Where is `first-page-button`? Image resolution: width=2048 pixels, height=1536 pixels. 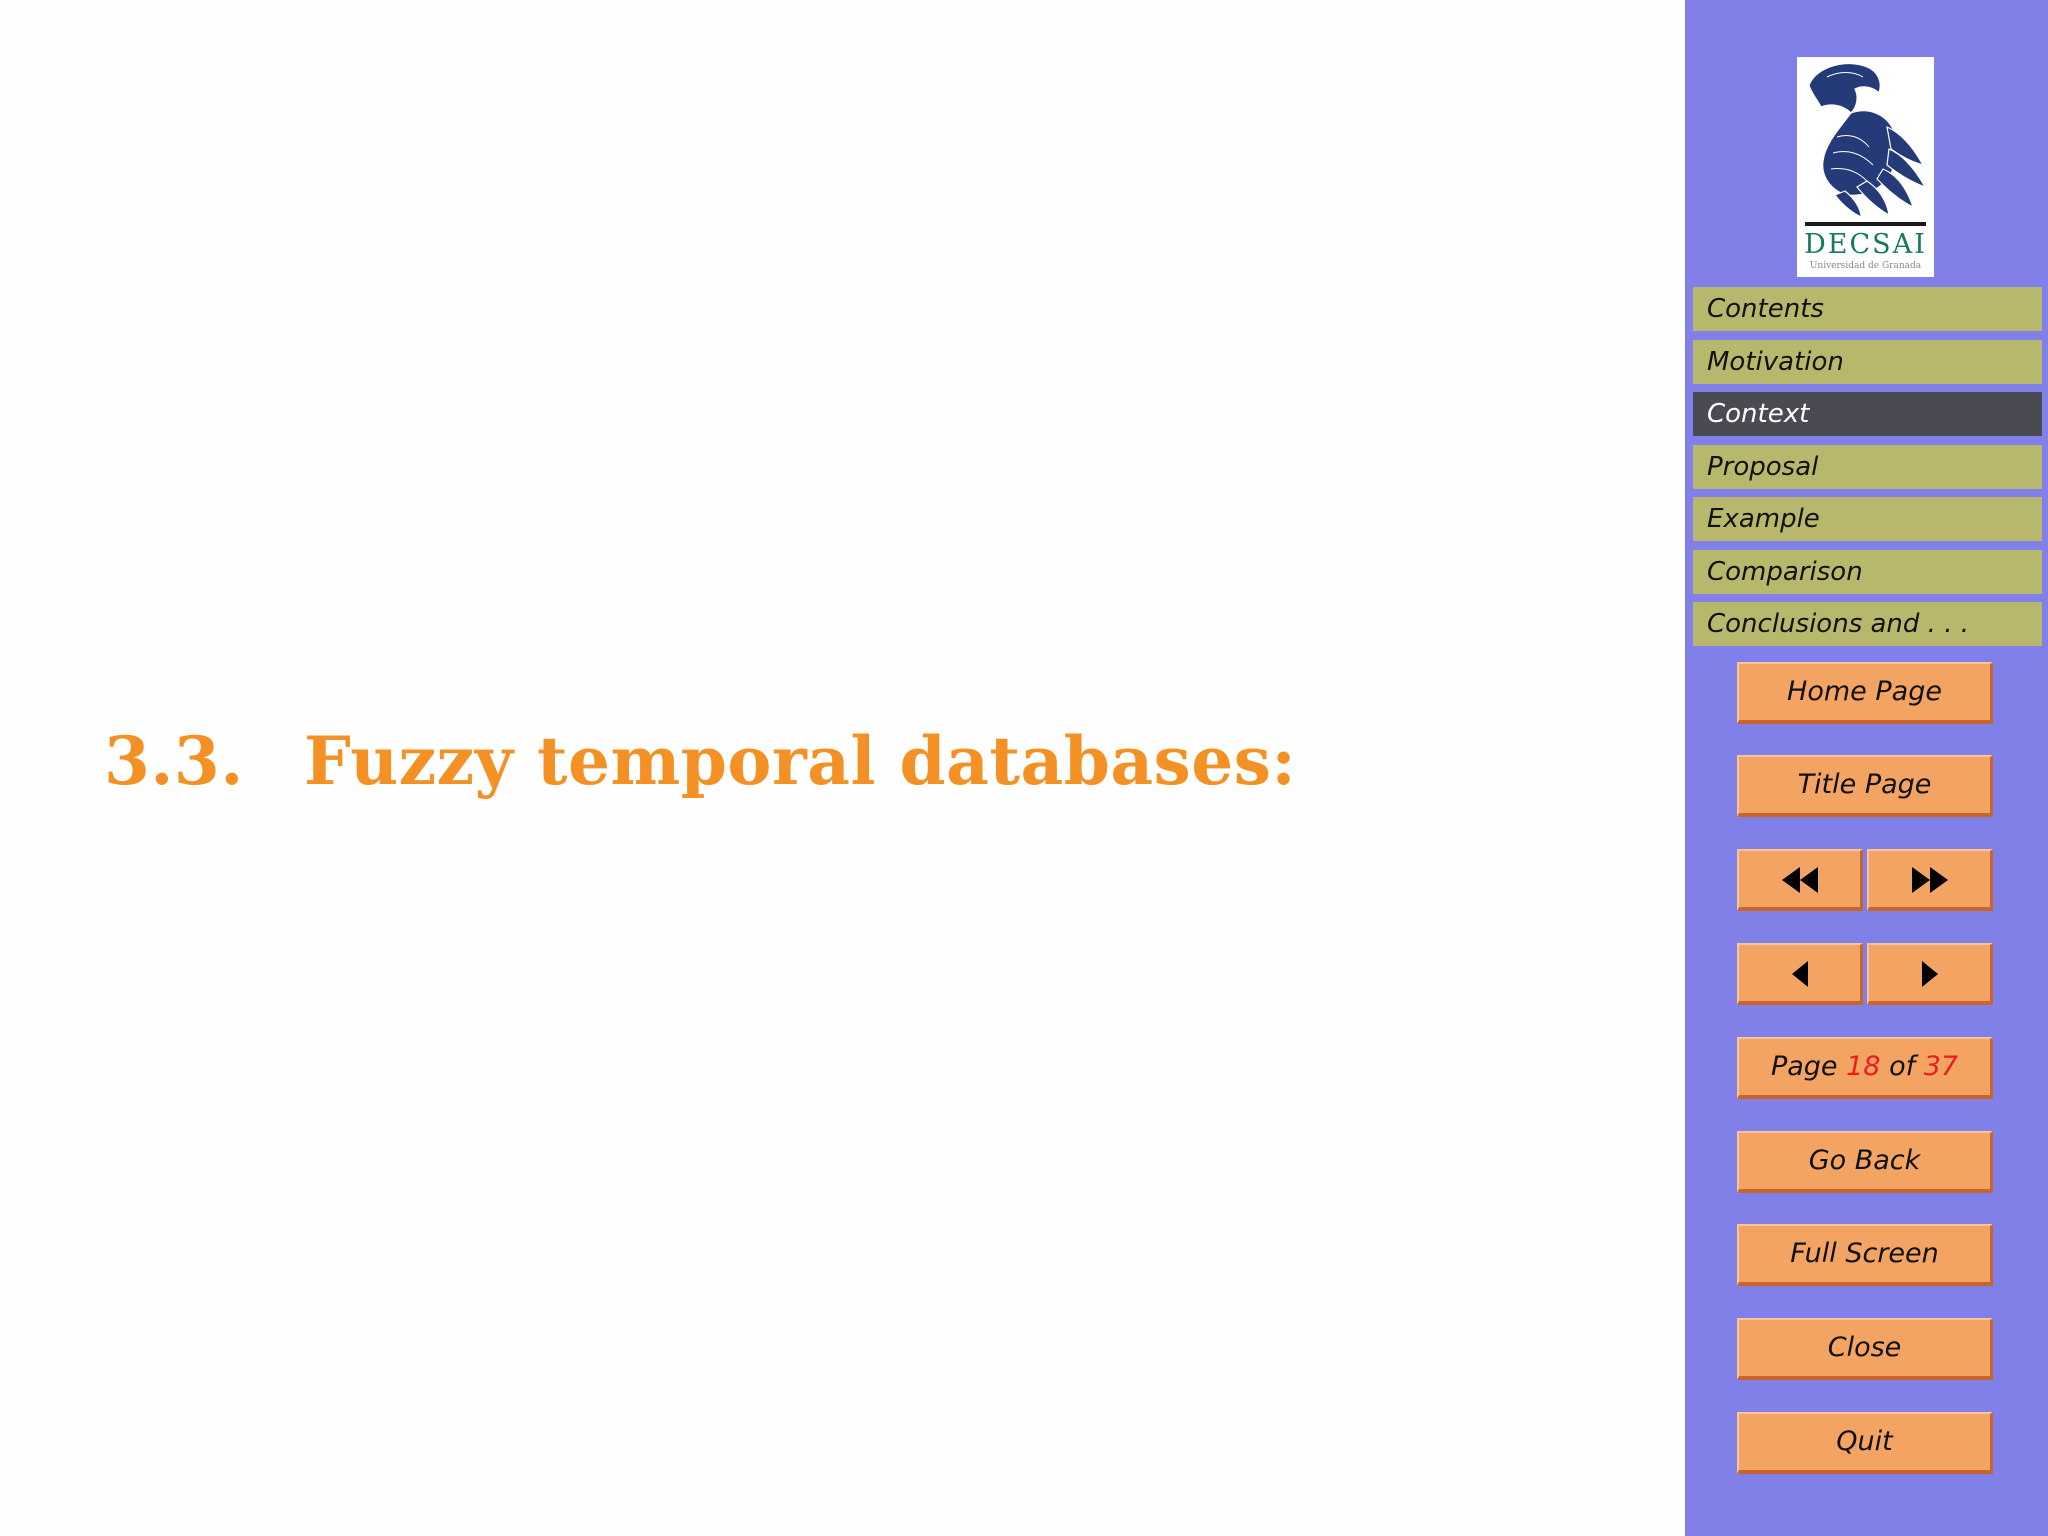
first-page-button is located at coordinates (1800, 880).